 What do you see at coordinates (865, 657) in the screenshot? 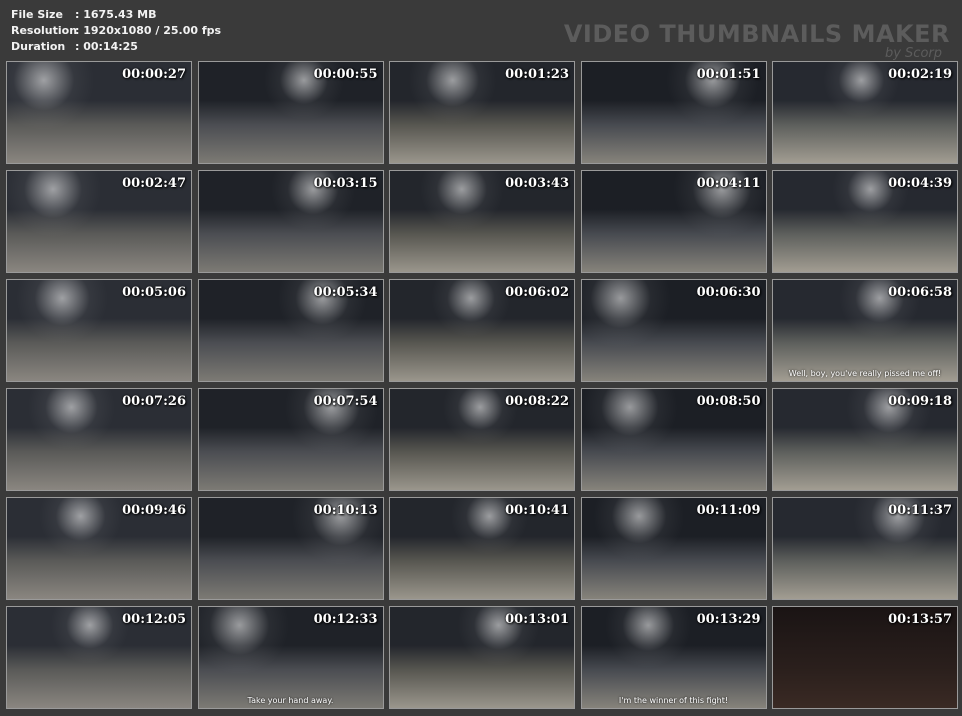
I see `thumbnail: 00:13:57` at bounding box center [865, 657].